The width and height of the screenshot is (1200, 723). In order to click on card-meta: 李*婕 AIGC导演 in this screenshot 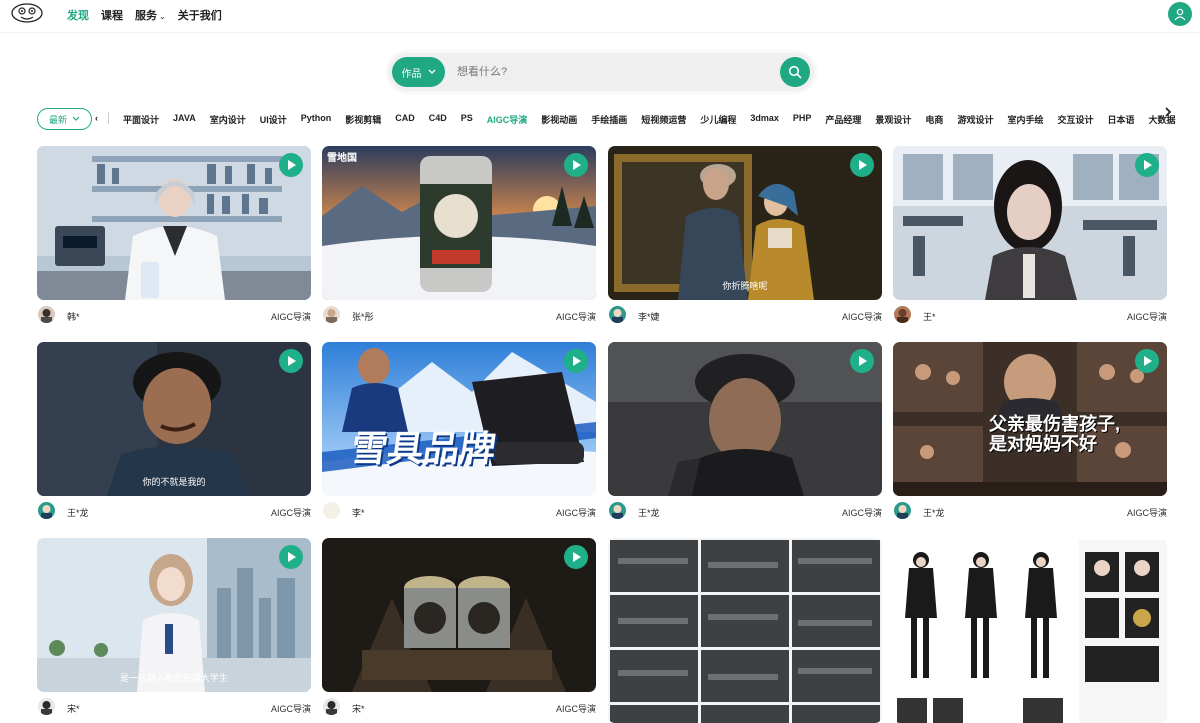, I will do `click(745, 315)`.